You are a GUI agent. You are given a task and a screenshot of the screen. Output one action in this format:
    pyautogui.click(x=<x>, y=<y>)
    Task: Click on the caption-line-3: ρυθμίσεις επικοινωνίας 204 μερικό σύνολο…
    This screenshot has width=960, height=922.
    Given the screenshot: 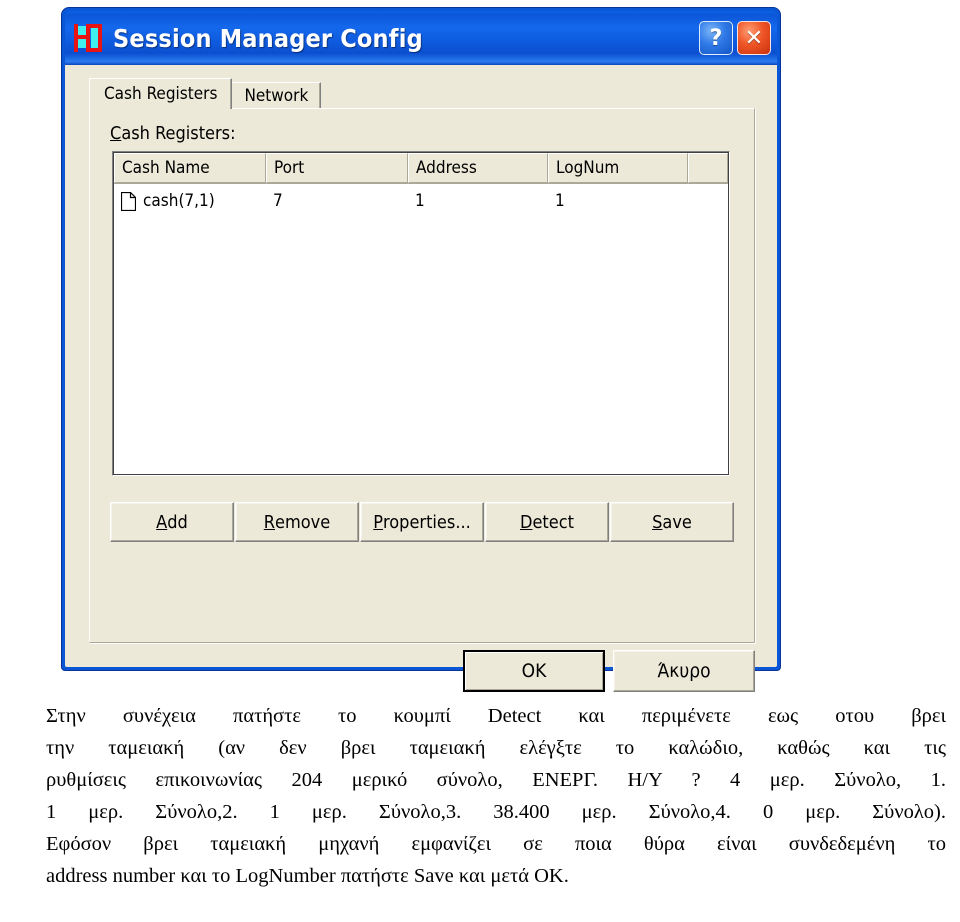 What is the action you would take?
    pyautogui.click(x=496, y=780)
    